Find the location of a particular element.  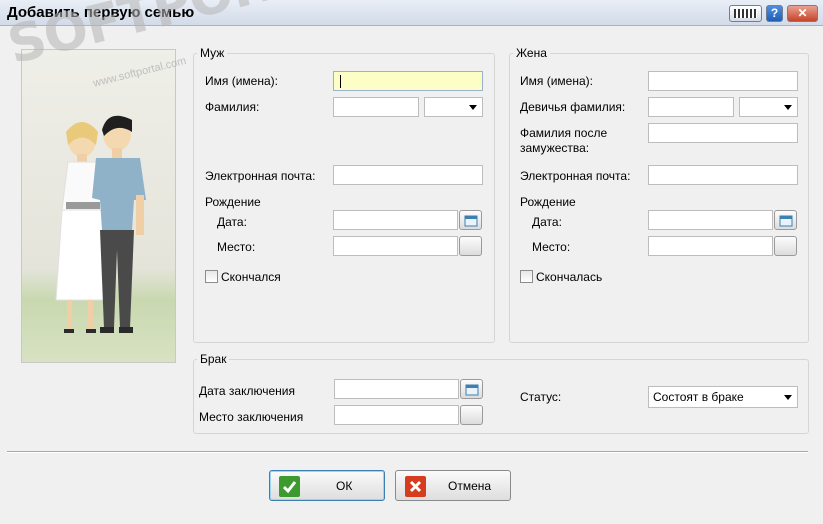

wife-married-name-input is located at coordinates (723, 133).